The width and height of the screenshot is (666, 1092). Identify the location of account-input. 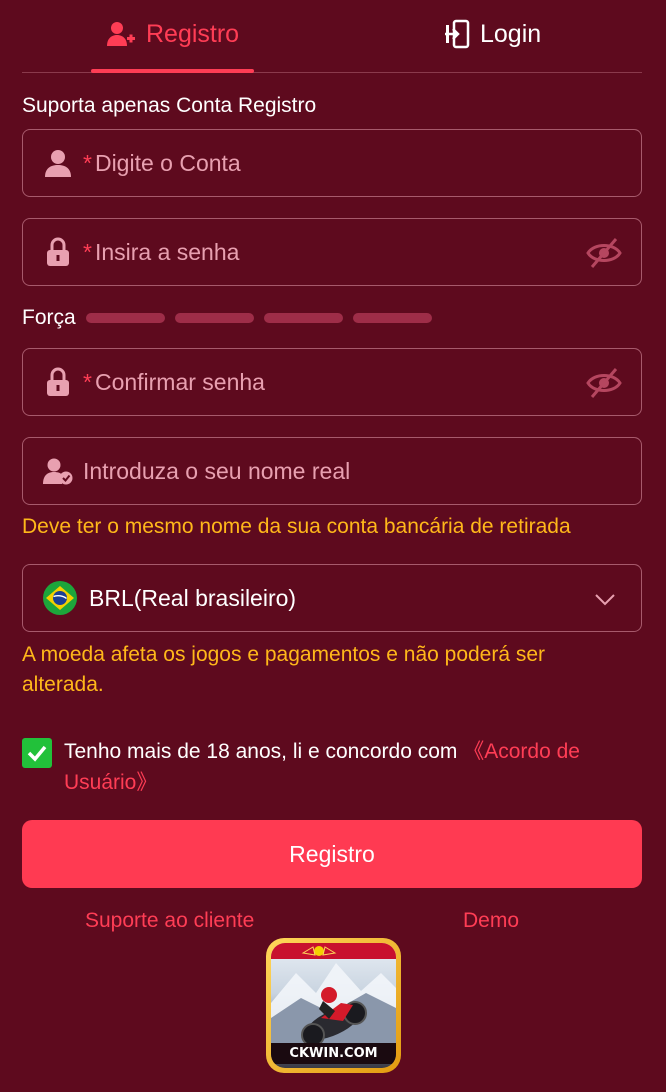
(329, 163).